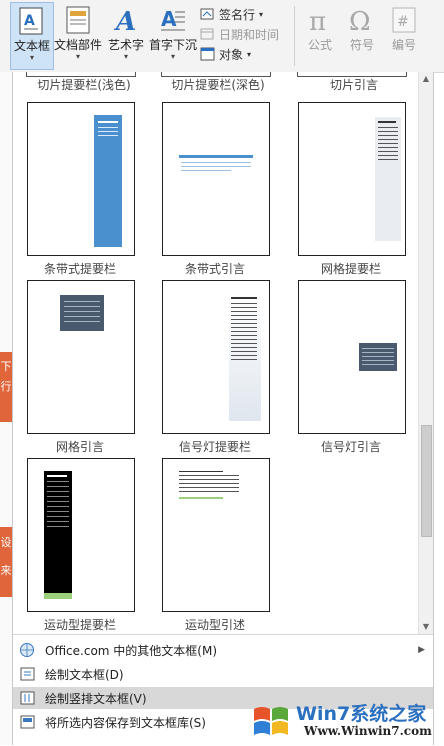 This screenshot has width=444, height=746. I want to click on symbol-button: Ω 符号, so click(362, 35).